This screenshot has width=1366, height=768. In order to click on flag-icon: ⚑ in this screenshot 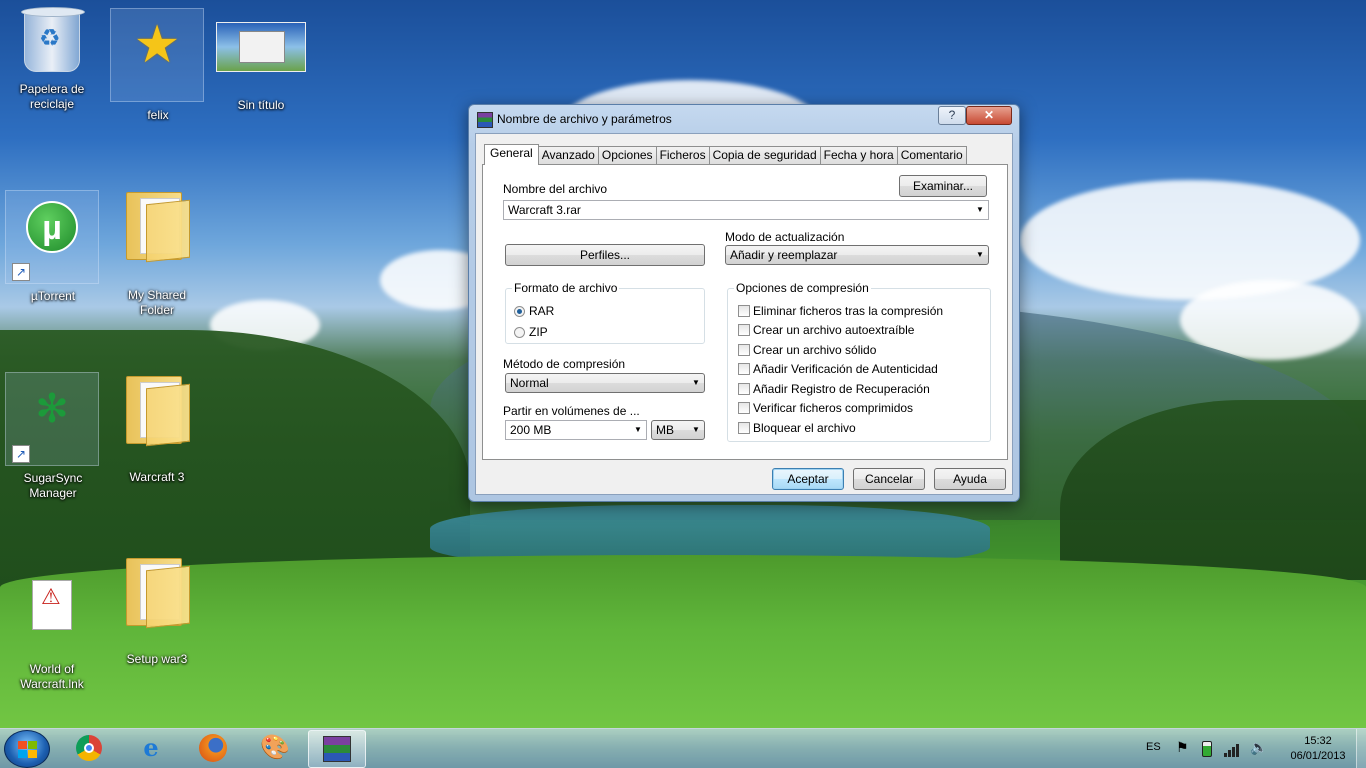, I will do `click(1182, 753)`.